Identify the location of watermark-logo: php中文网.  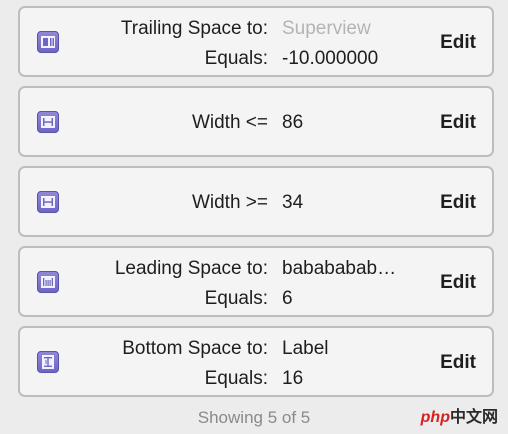
(459, 415).